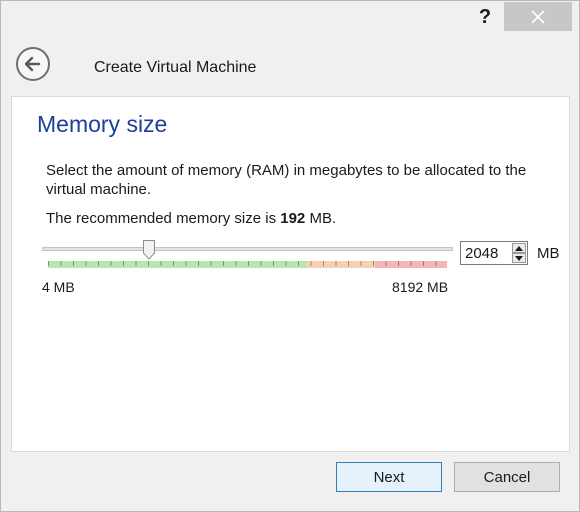 The image size is (580, 512). Describe the element at coordinates (389, 477) in the screenshot. I see `next-button: Next` at that location.